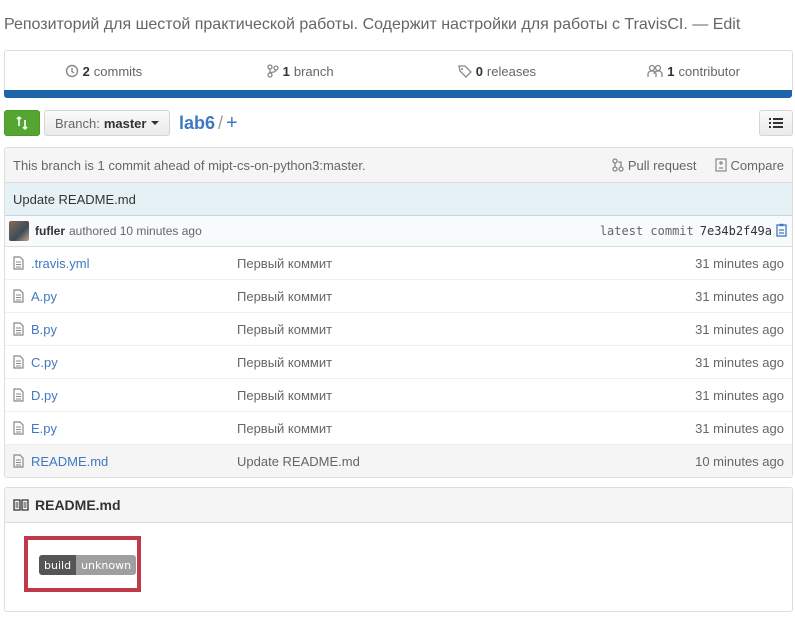 This screenshot has height=633, width=795. What do you see at coordinates (197, 123) in the screenshot?
I see `repo-root-link: lab6` at bounding box center [197, 123].